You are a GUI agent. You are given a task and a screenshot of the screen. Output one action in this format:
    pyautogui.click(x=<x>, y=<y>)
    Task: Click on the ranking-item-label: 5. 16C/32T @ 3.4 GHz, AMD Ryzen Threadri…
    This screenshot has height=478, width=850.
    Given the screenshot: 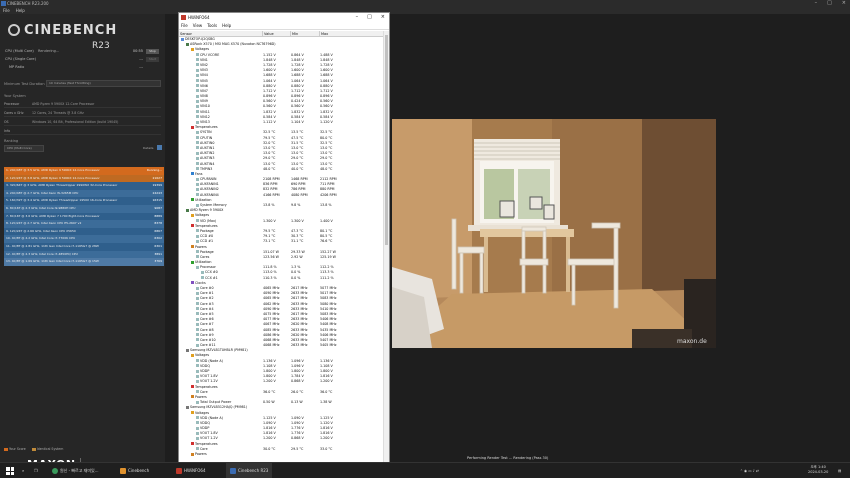 What is the action you would take?
    pyautogui.click(x=62, y=200)
    